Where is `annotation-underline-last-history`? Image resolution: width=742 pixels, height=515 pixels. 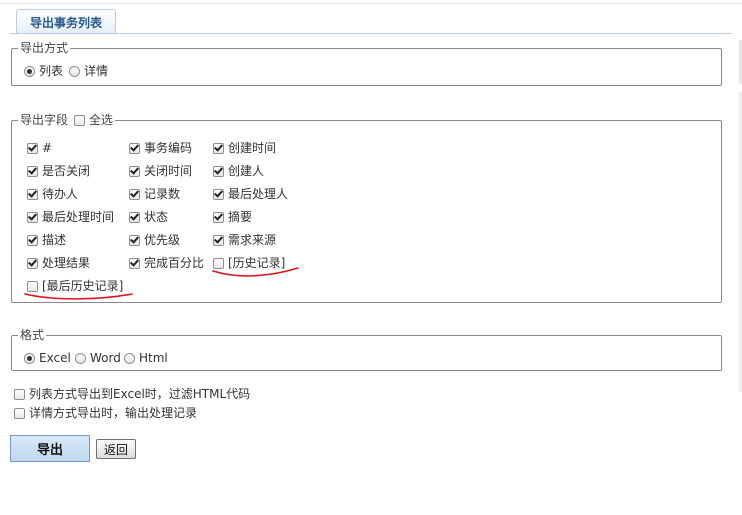 annotation-underline-last-history is located at coordinates (78, 296).